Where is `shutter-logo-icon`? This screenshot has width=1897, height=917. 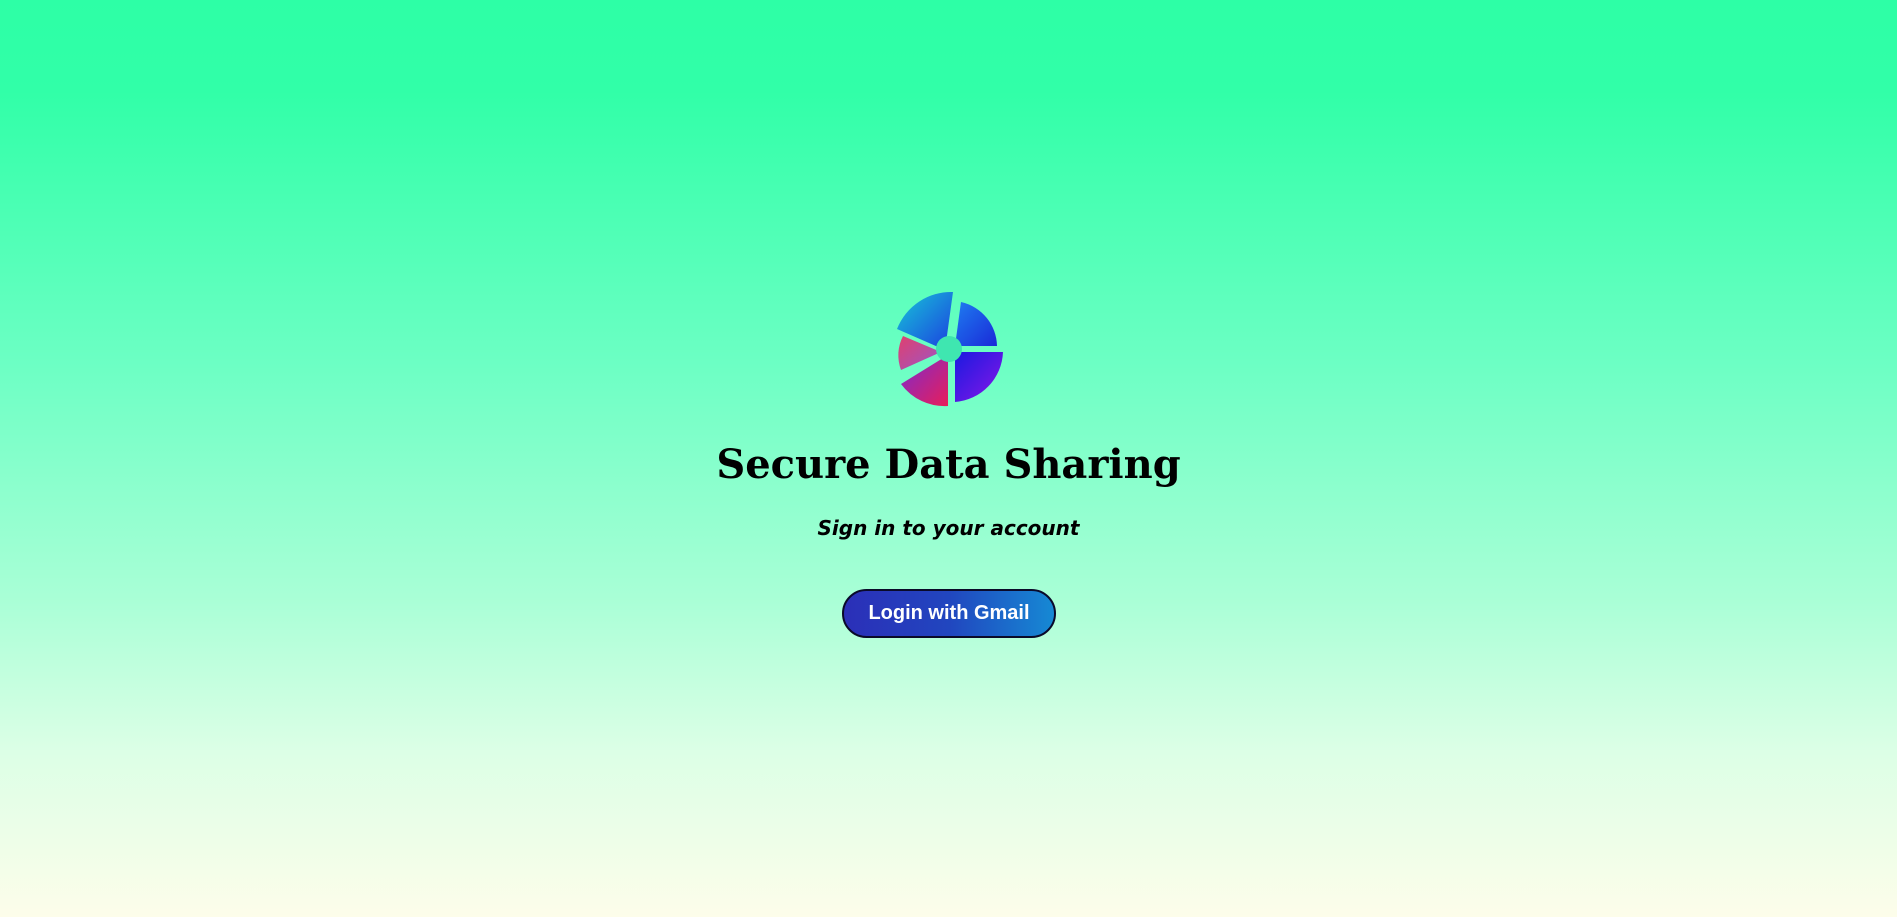 shutter-logo-icon is located at coordinates (950, 349).